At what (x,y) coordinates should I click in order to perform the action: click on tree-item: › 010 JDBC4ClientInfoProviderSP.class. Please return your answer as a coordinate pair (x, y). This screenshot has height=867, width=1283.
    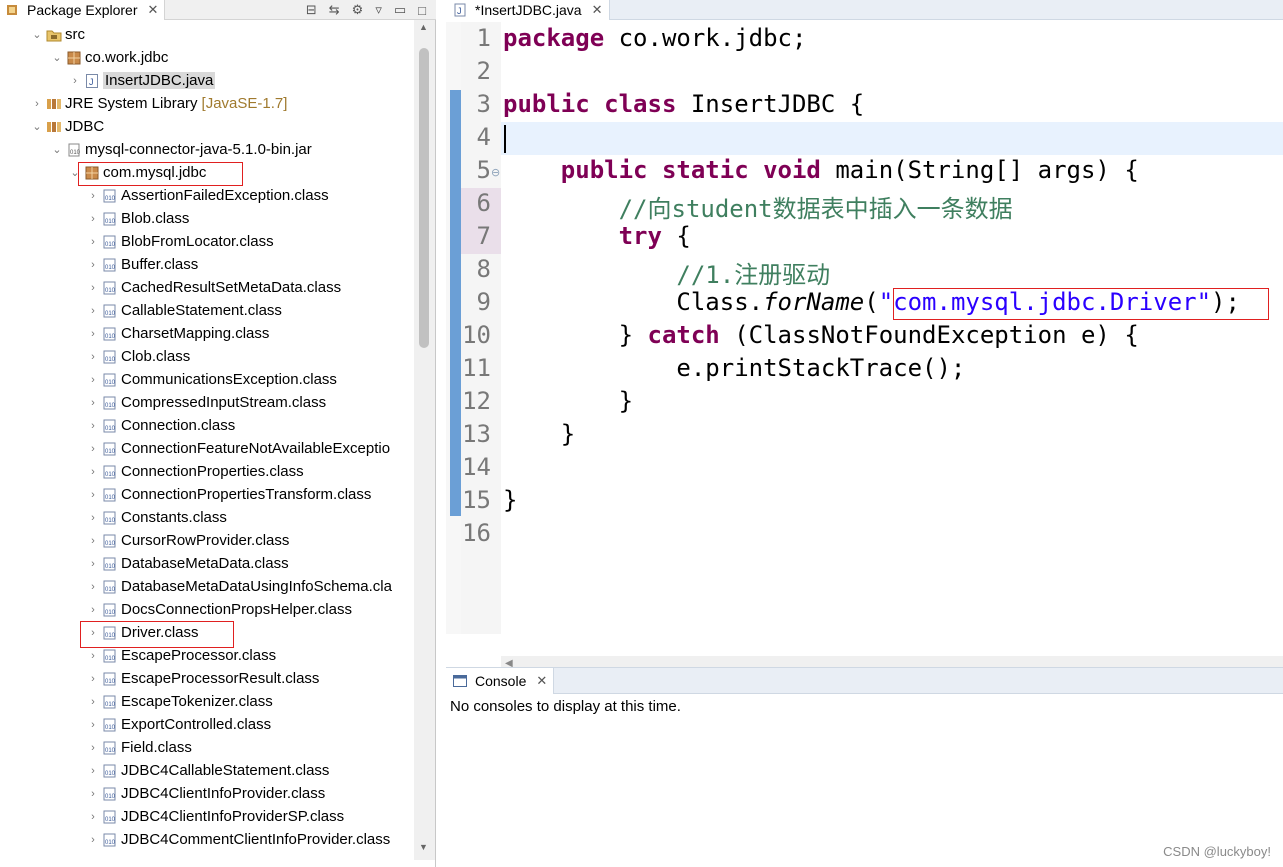
    Looking at the image, I should click on (215, 816).